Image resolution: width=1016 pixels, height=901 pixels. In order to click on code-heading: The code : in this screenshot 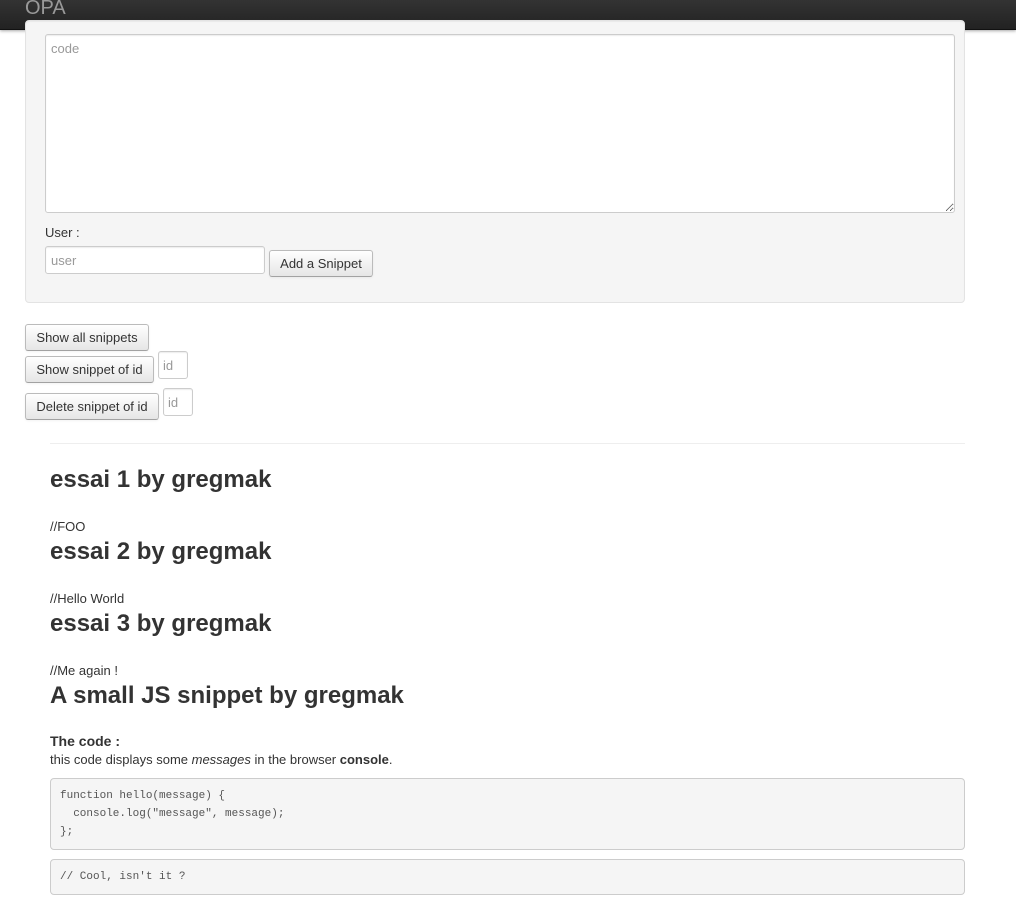, I will do `click(85, 741)`.